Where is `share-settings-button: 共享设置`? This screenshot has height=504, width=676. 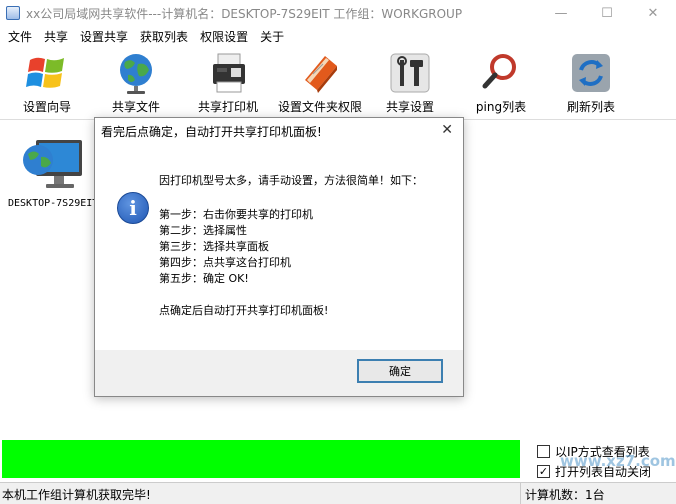
share-settings-button: 共享设置 is located at coordinates (410, 83).